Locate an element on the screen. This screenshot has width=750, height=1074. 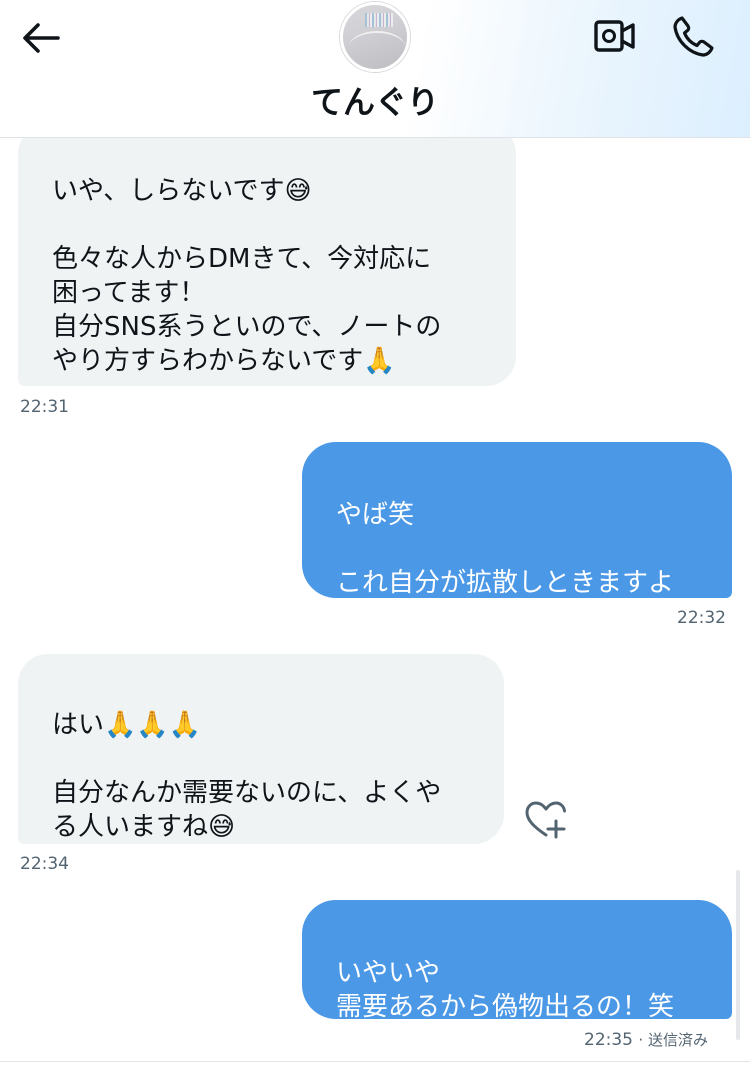
back-arrow-icon is located at coordinates (41, 38).